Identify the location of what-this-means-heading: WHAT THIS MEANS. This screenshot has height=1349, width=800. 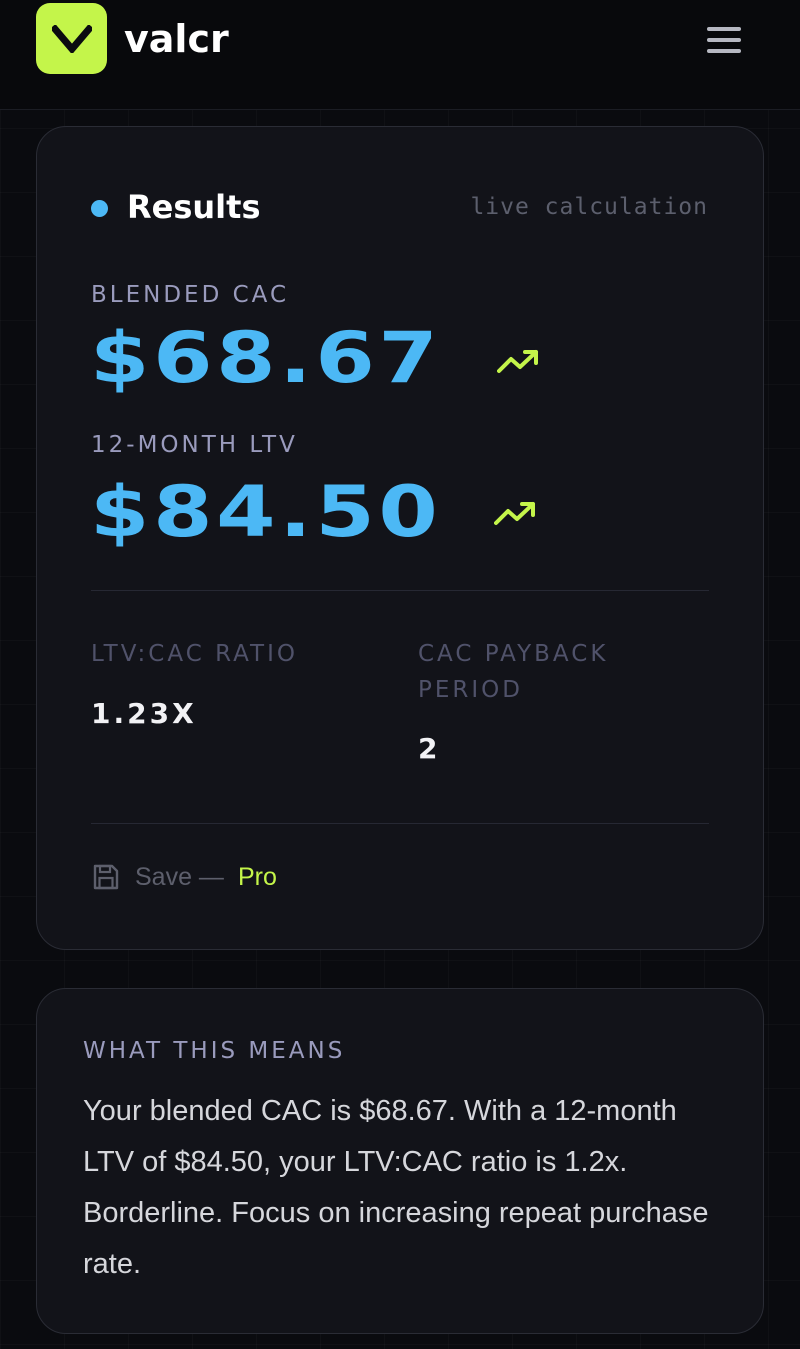
(214, 1051).